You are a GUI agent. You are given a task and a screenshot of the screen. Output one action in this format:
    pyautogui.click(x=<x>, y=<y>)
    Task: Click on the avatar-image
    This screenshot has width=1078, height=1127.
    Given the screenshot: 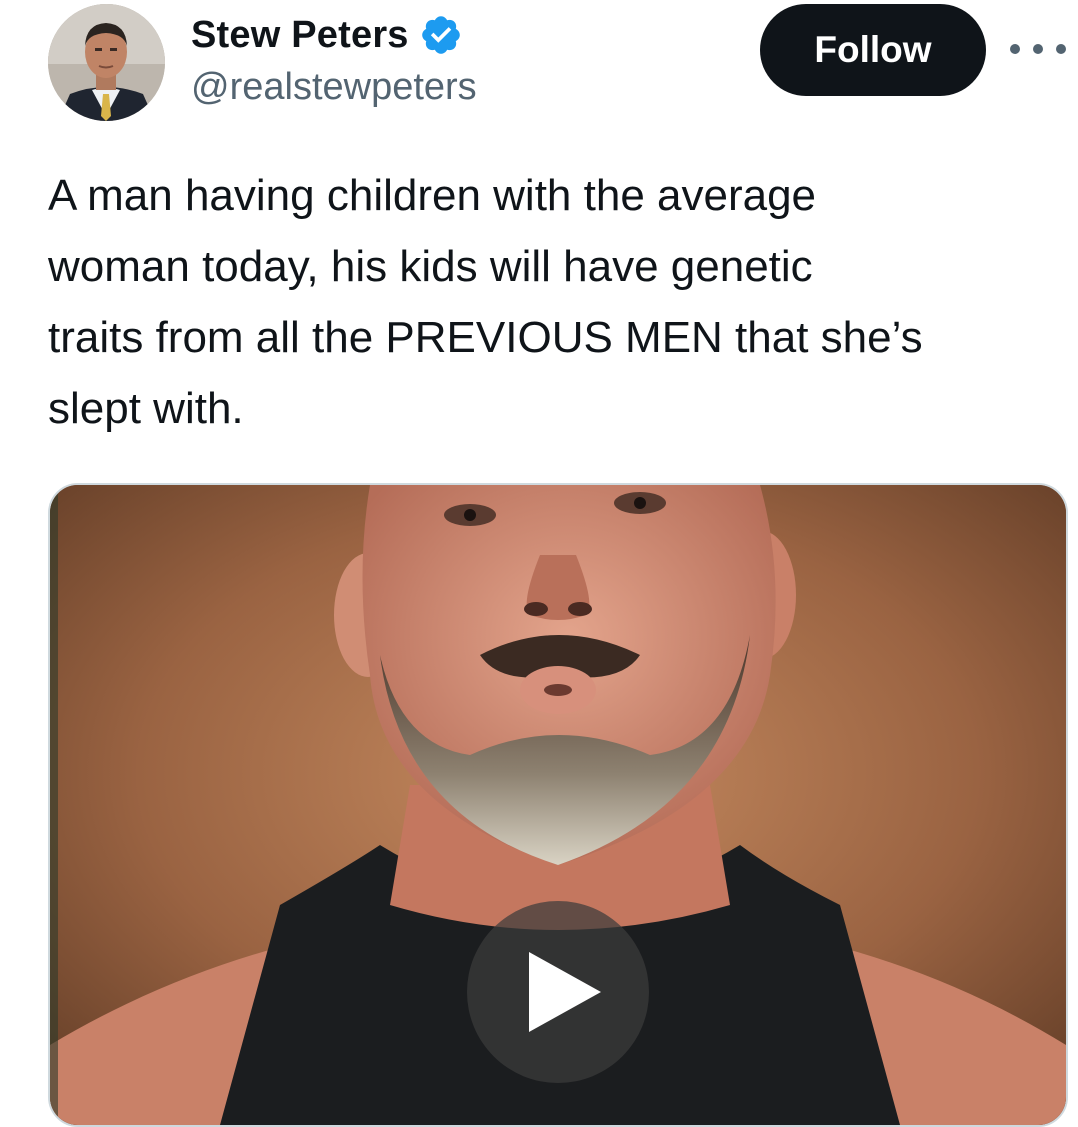 What is the action you would take?
    pyautogui.click(x=106, y=62)
    